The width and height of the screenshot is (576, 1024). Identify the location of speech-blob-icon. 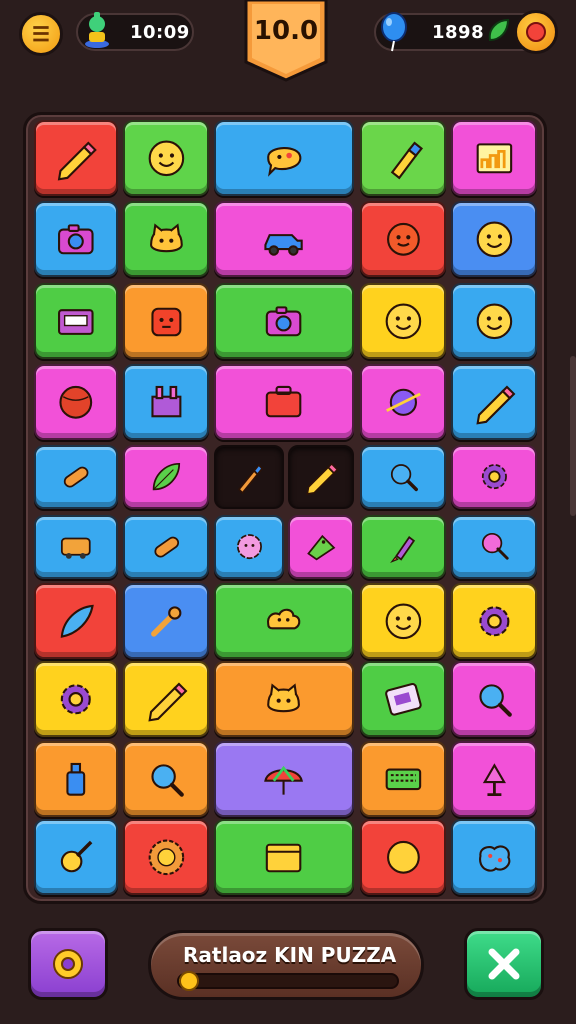
(284, 161).